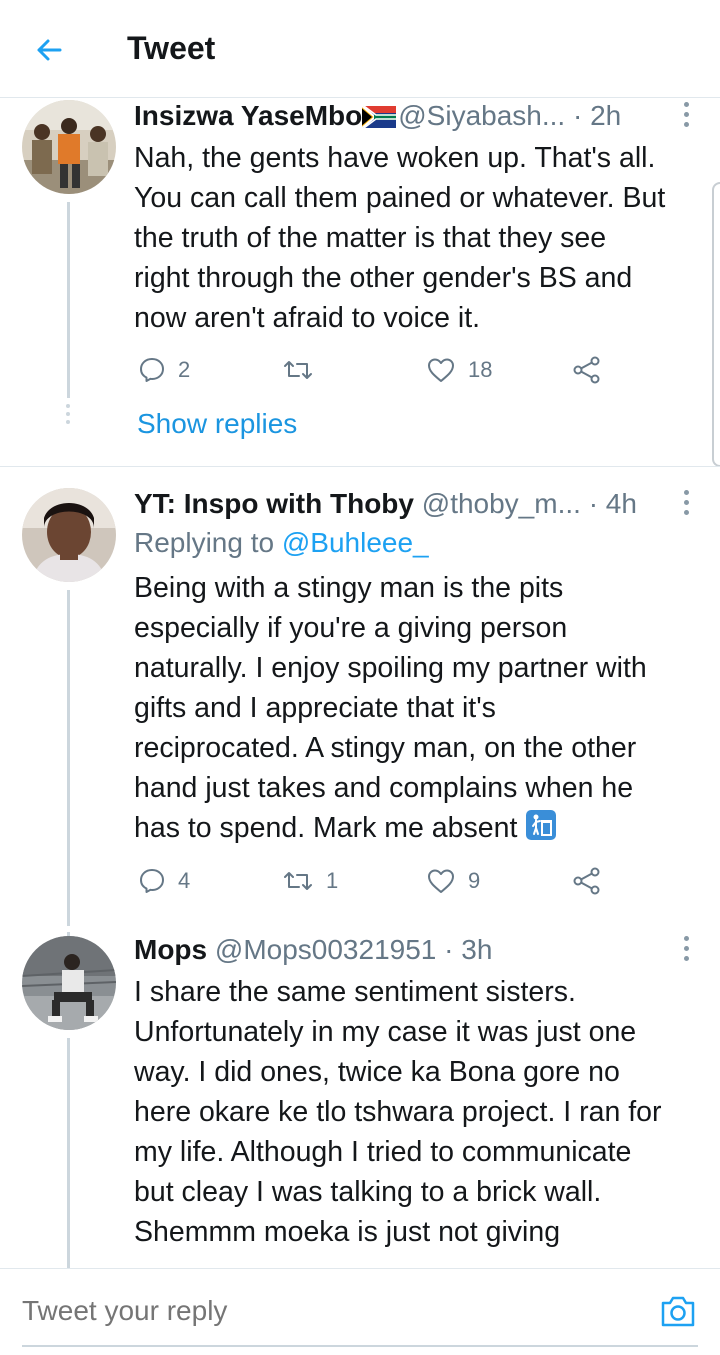  I want to click on retweet-button: 1, so click(310, 881).